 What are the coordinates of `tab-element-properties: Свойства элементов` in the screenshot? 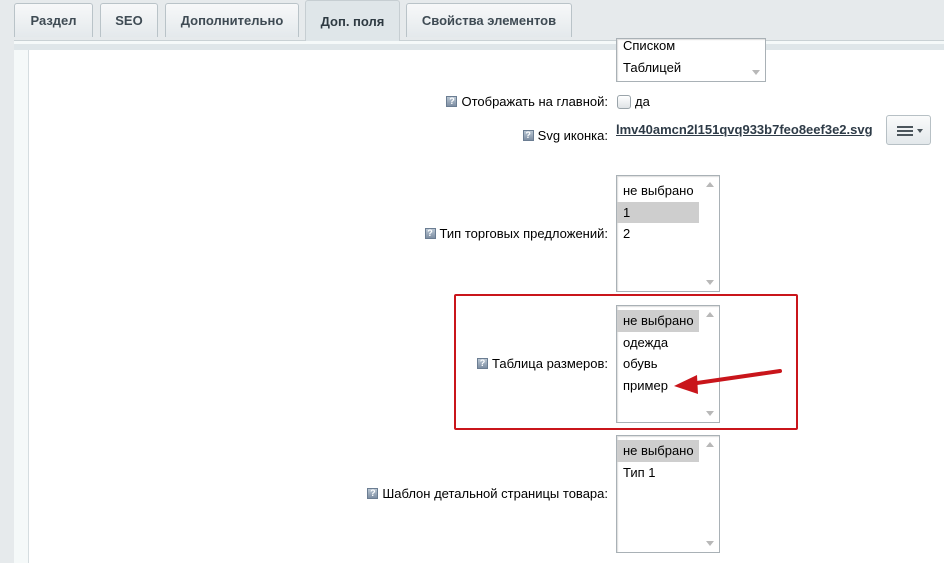 It's located at (489, 20).